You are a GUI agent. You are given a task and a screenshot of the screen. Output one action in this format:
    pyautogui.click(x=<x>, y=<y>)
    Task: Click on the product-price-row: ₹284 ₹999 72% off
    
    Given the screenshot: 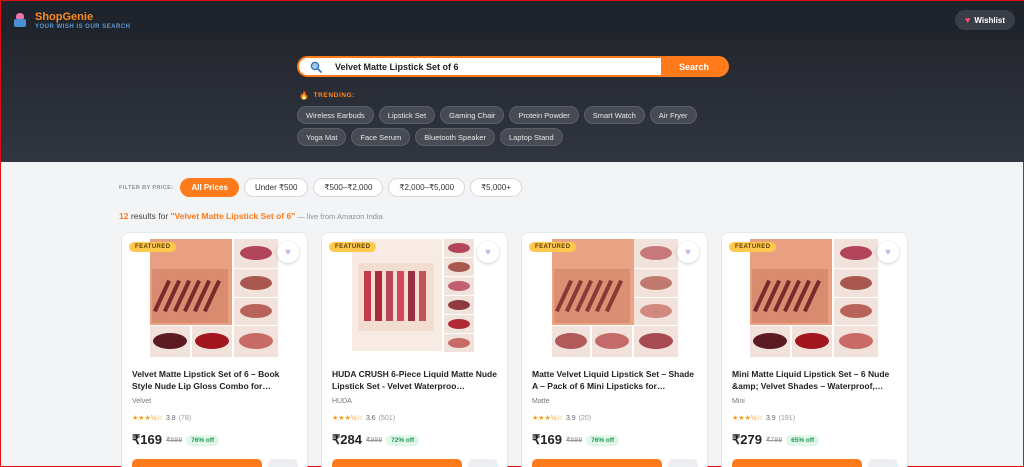 What is the action you would take?
    pyautogui.click(x=376, y=440)
    